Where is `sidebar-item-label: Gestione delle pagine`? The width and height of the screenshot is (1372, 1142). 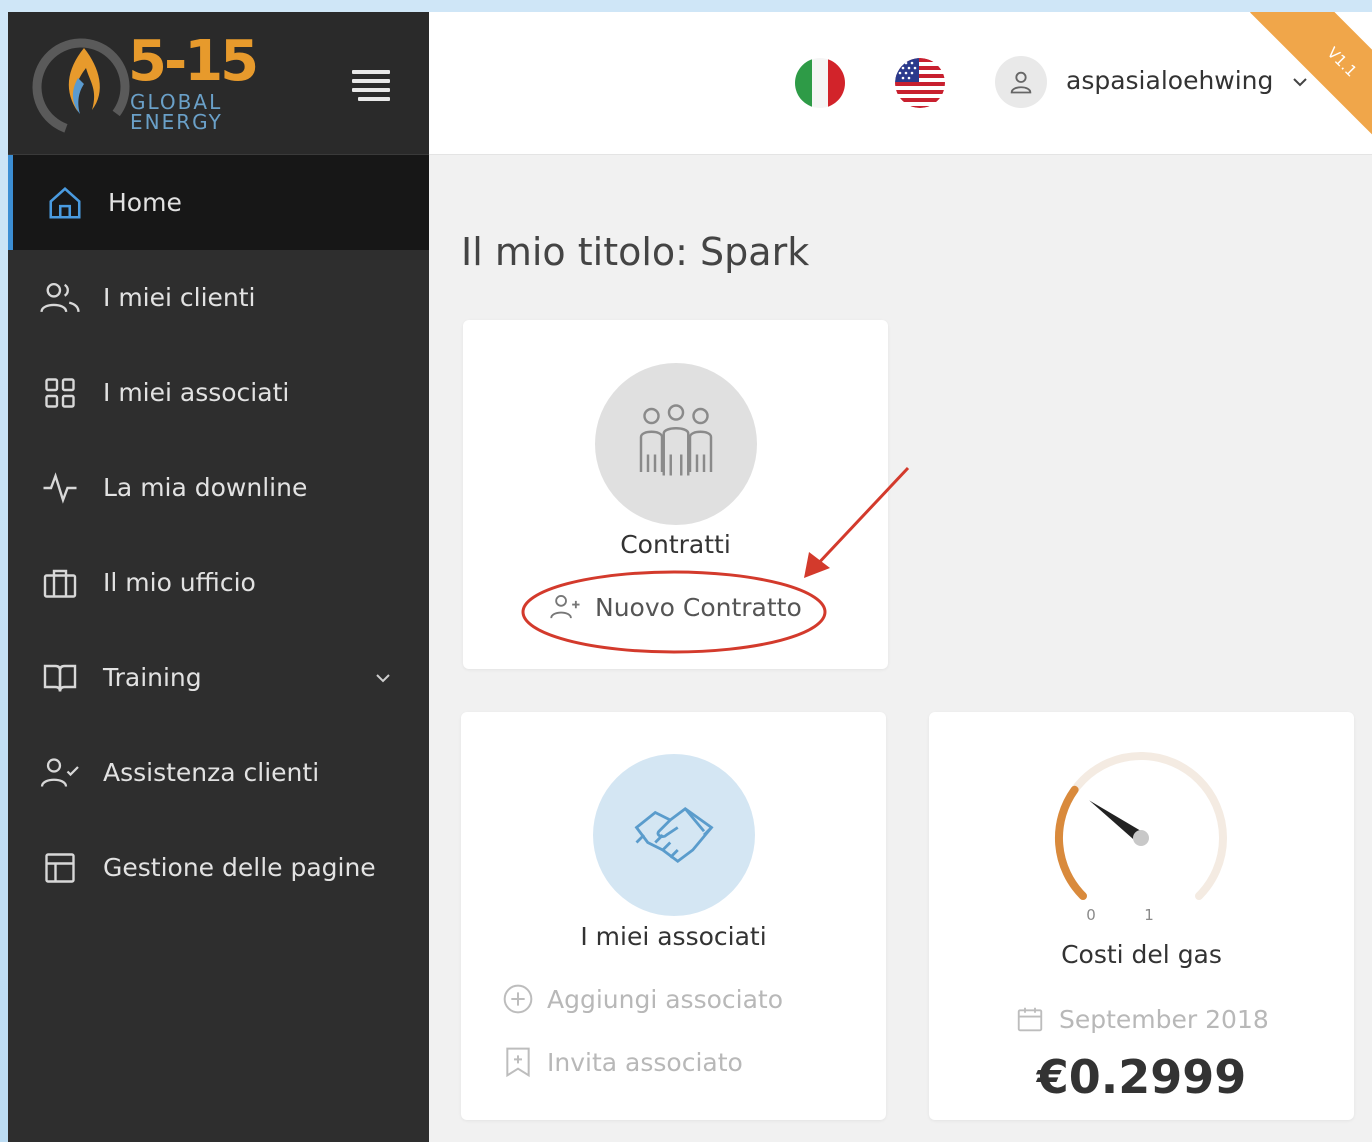 sidebar-item-label: Gestione delle pagine is located at coordinates (239, 867).